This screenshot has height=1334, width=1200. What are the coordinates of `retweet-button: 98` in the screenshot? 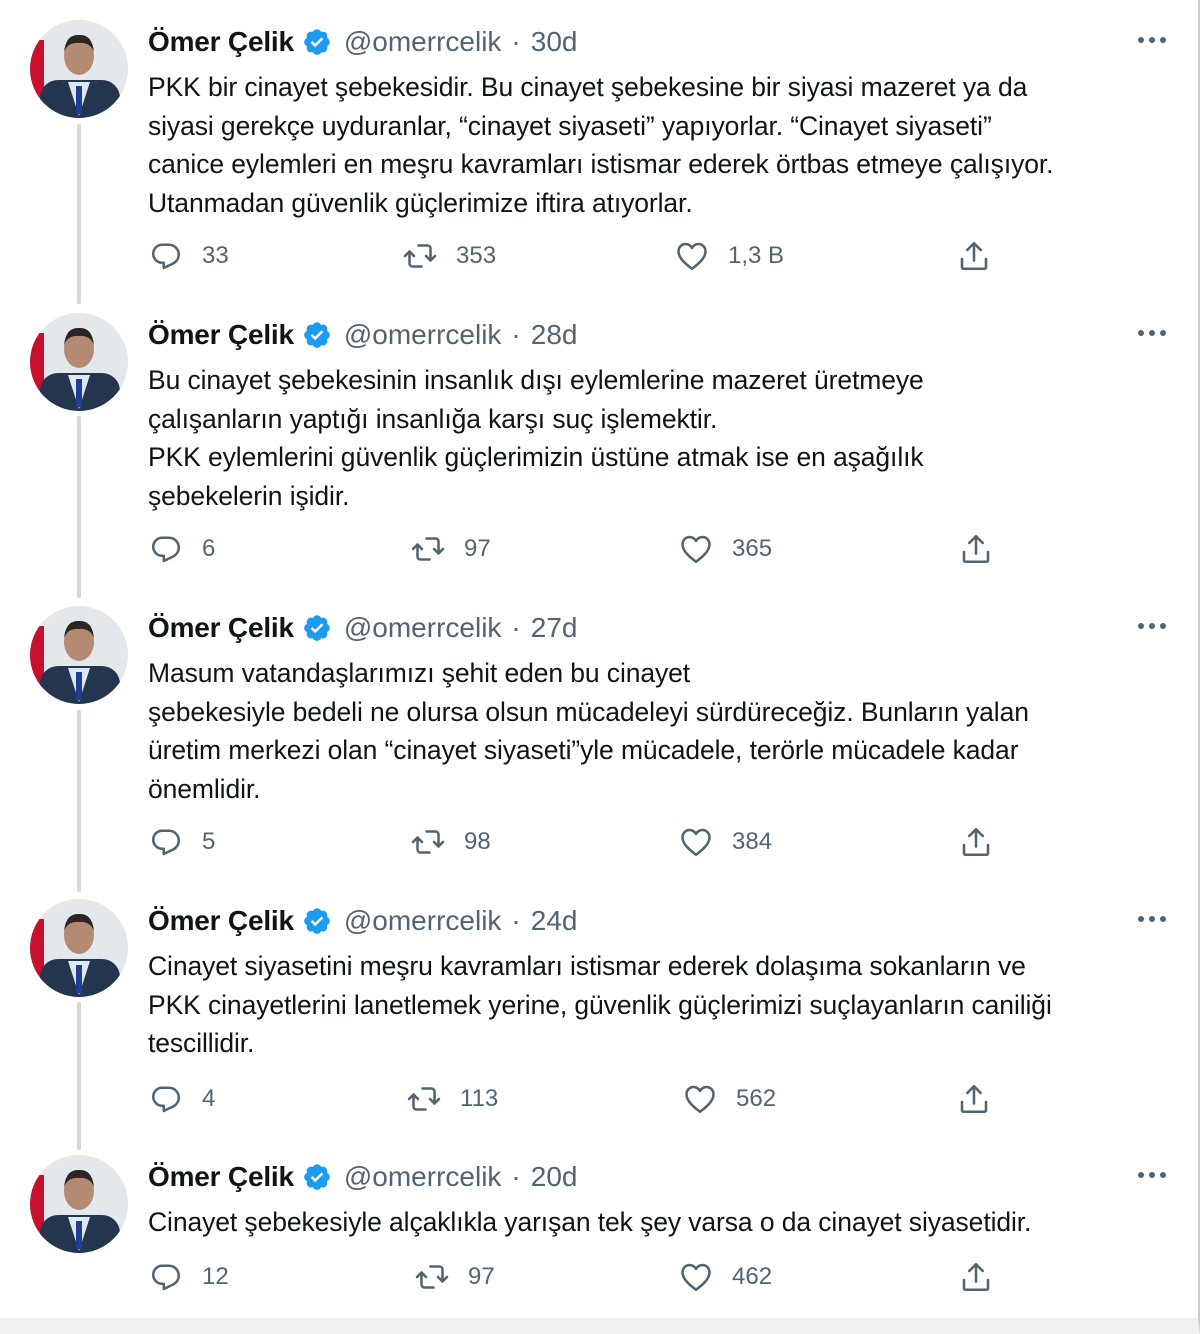 It's located at (450, 842).